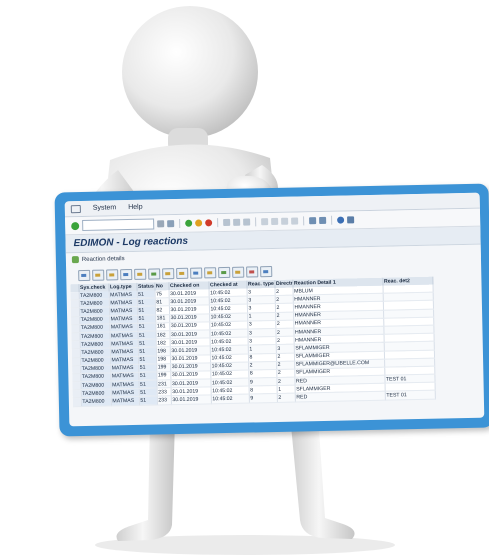  I want to click on last-page-icon, so click(295, 221).